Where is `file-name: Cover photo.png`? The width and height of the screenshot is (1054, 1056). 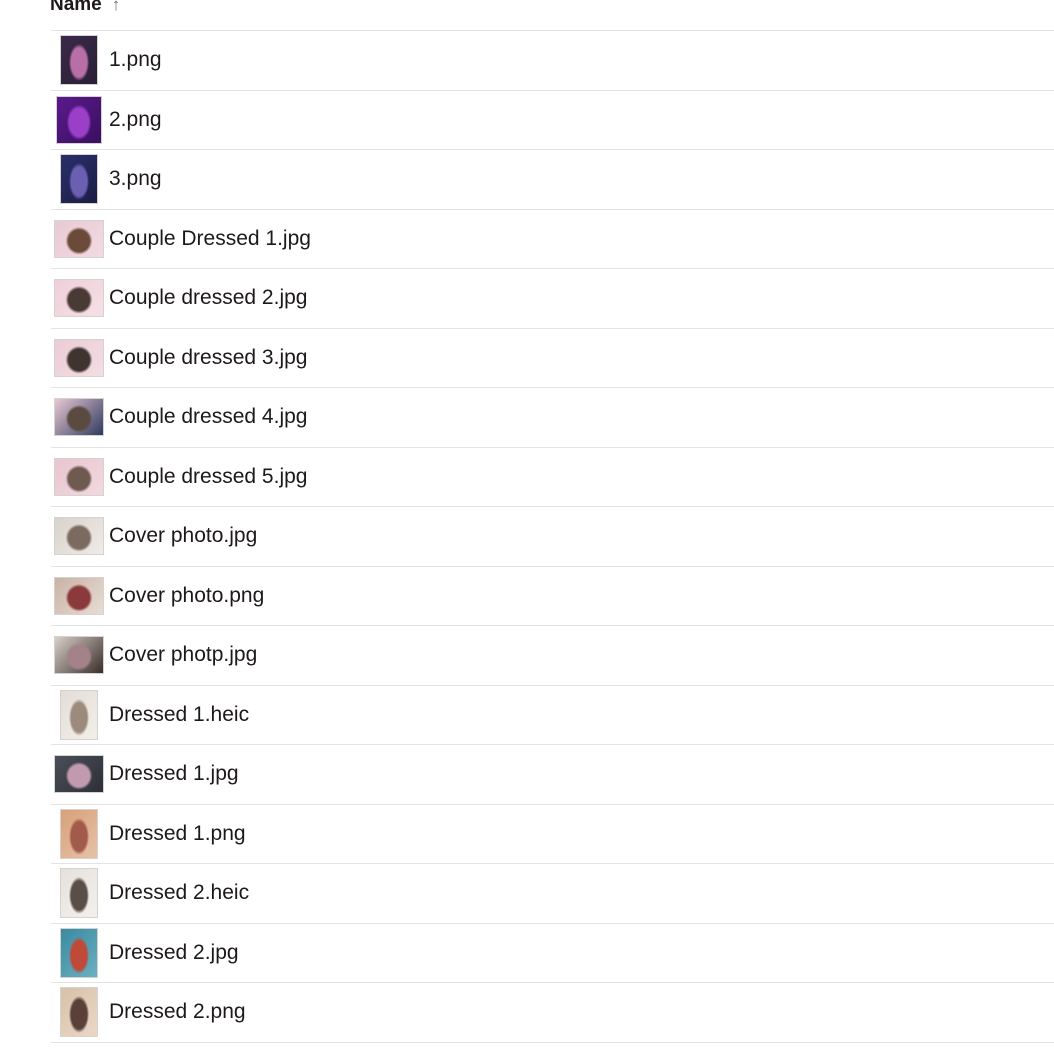
file-name: Cover photo.png is located at coordinates (185, 596).